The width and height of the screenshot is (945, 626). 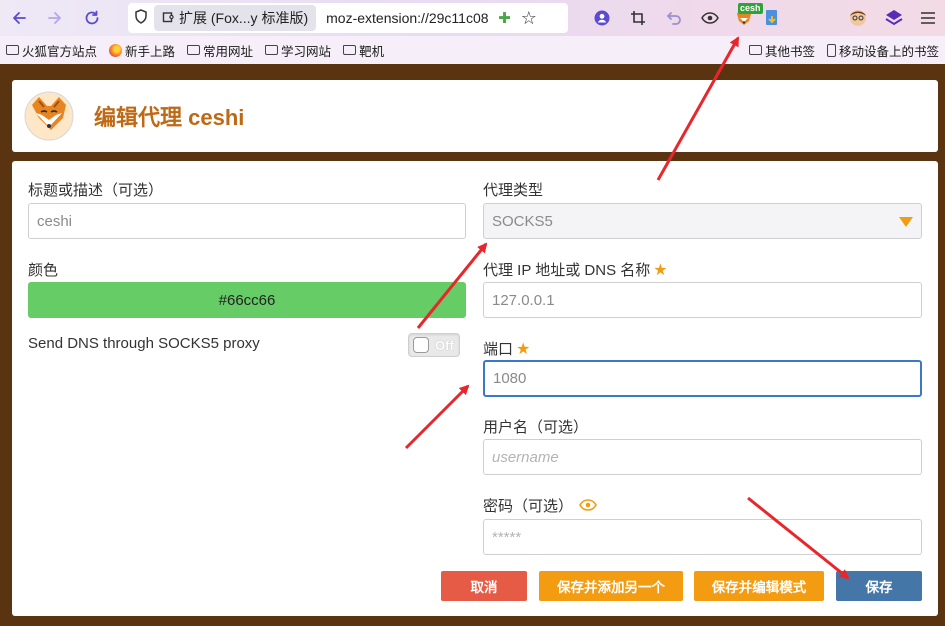 What do you see at coordinates (43, 270) in the screenshot?
I see `color-label: 颜色` at bounding box center [43, 270].